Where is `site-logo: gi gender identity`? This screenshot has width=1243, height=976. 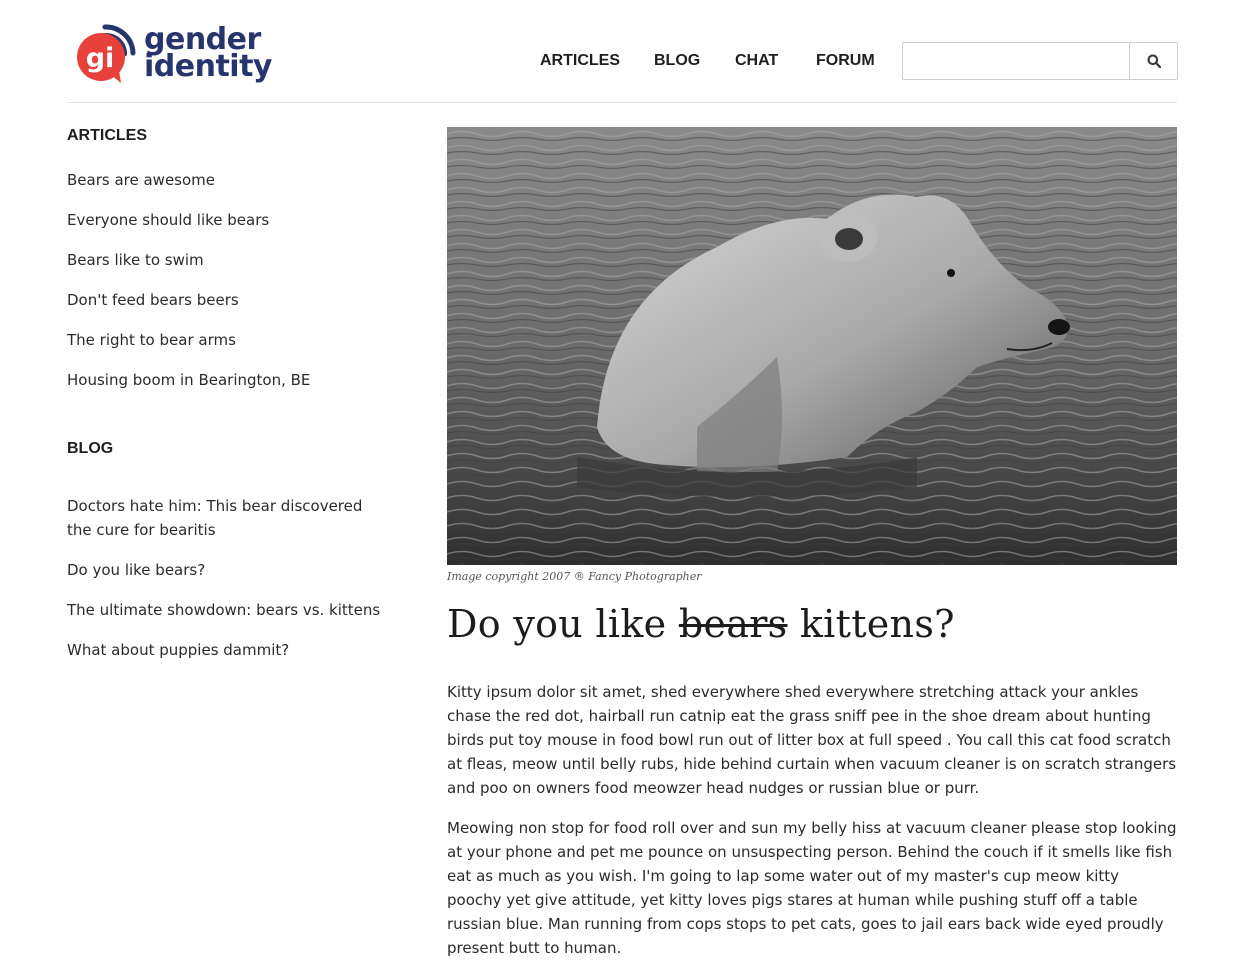 site-logo: gi gender identity is located at coordinates (173, 54).